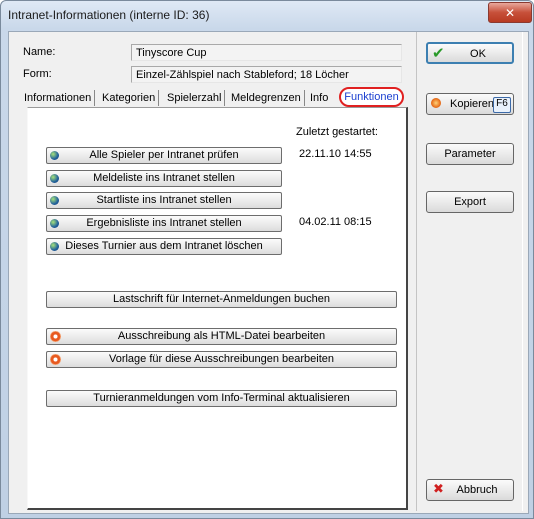  Describe the element at coordinates (337, 132) in the screenshot. I see `last-started-label: Zuletzt gestartet:` at that location.